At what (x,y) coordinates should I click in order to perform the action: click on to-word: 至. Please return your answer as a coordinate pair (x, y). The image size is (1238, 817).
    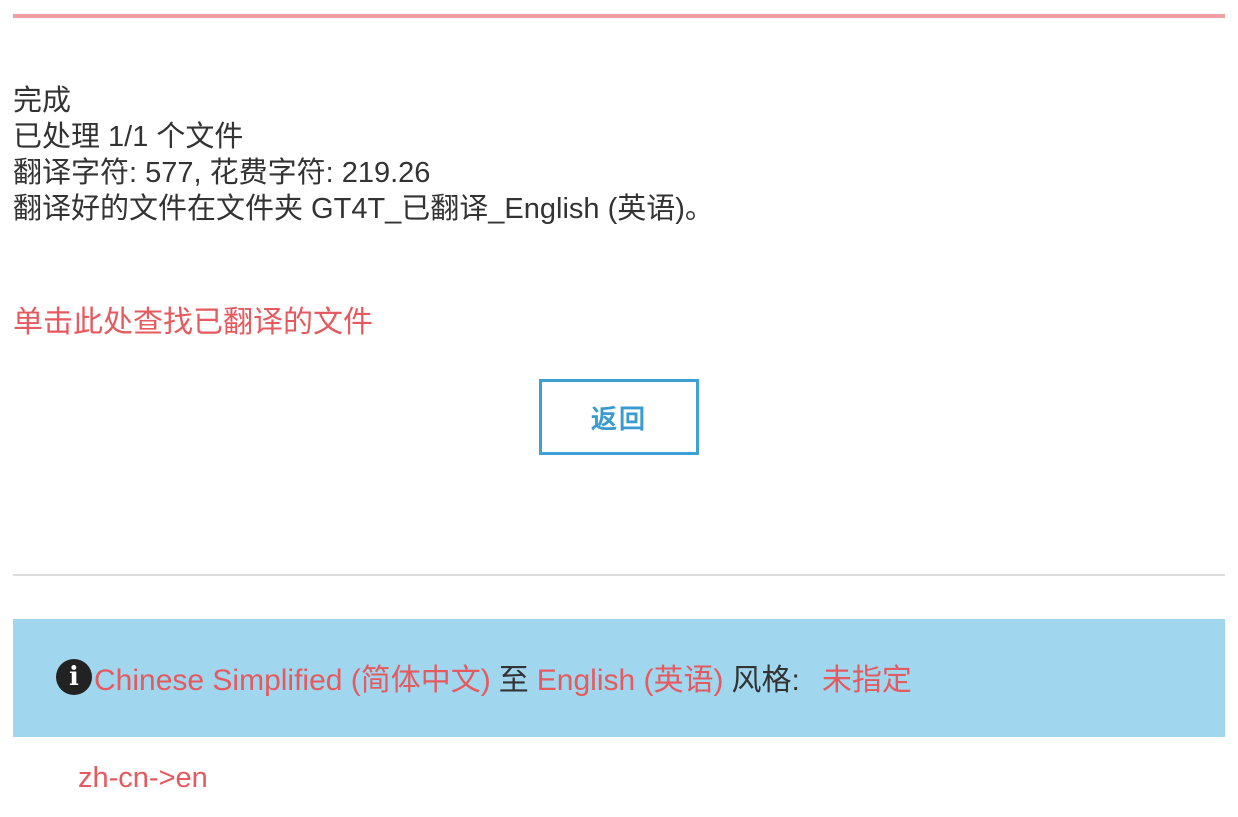
    Looking at the image, I should click on (513, 680).